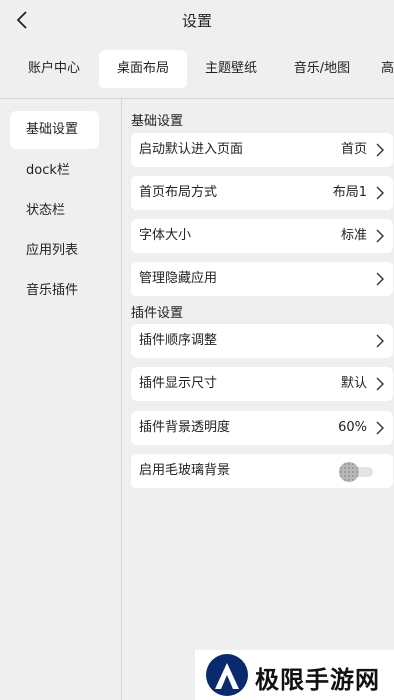  What do you see at coordinates (54, 69) in the screenshot?
I see `tab-account-center: 账户中心` at bounding box center [54, 69].